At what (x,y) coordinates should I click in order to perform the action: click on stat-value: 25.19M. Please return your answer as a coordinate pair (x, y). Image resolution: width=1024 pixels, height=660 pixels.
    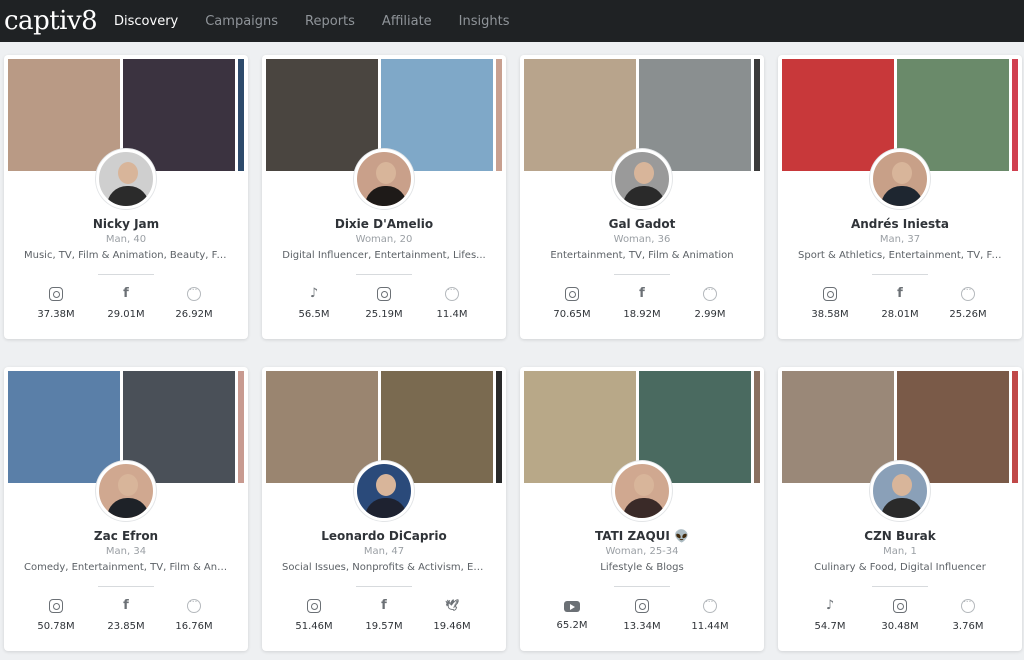
    Looking at the image, I should click on (384, 314).